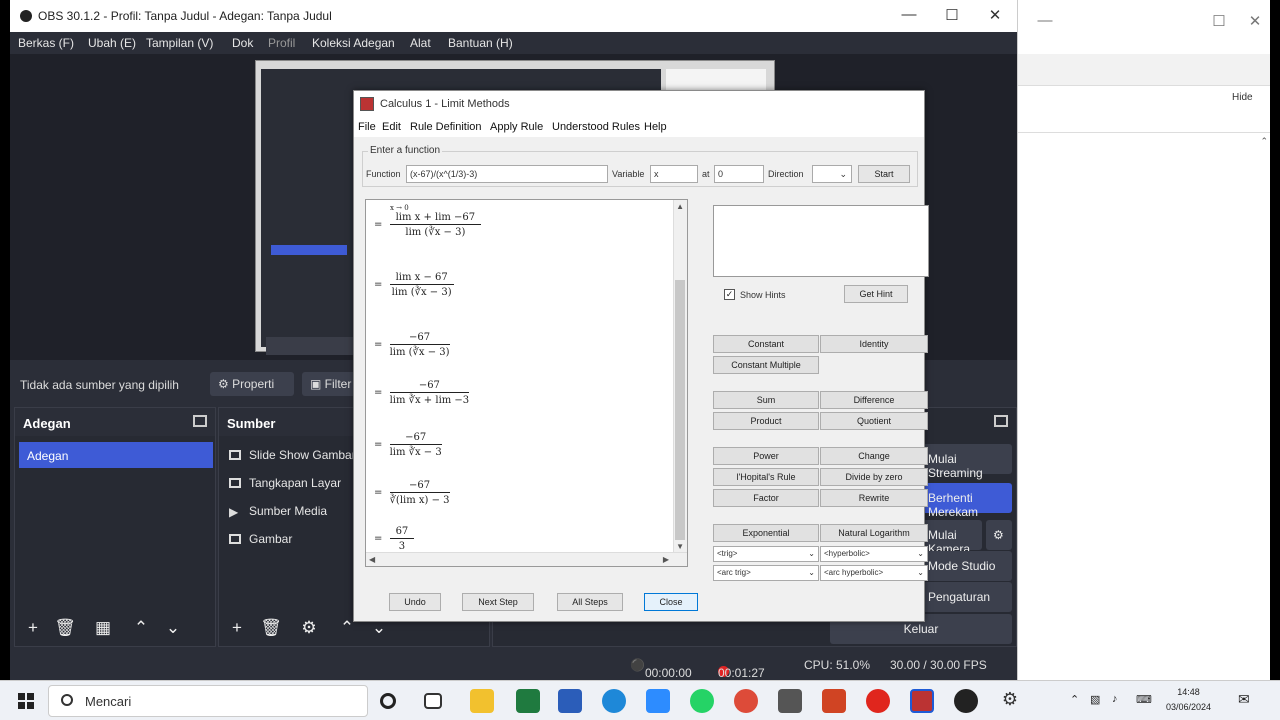 The width and height of the screenshot is (1280, 720). Describe the element at coordinates (415, 602) in the screenshot. I see `undo-button: Undo` at that location.